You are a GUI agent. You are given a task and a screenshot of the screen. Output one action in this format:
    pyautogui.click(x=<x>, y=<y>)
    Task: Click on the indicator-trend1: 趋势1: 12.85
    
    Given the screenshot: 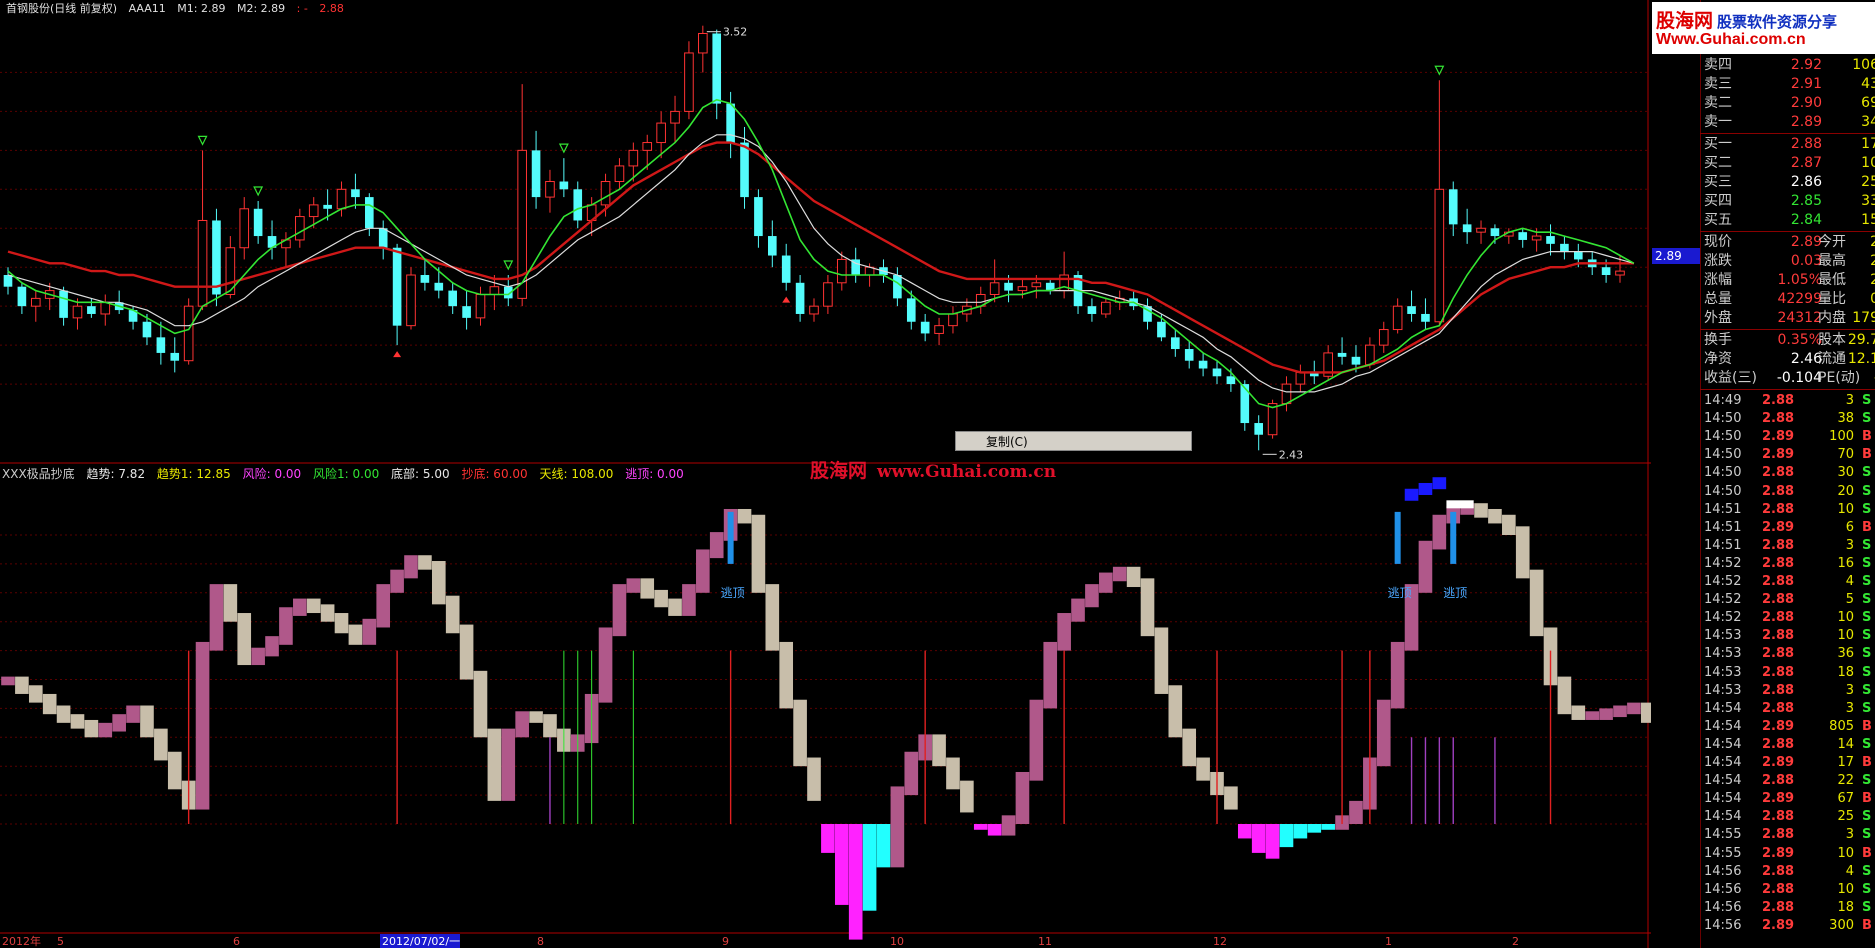 What is the action you would take?
    pyautogui.click(x=193, y=474)
    